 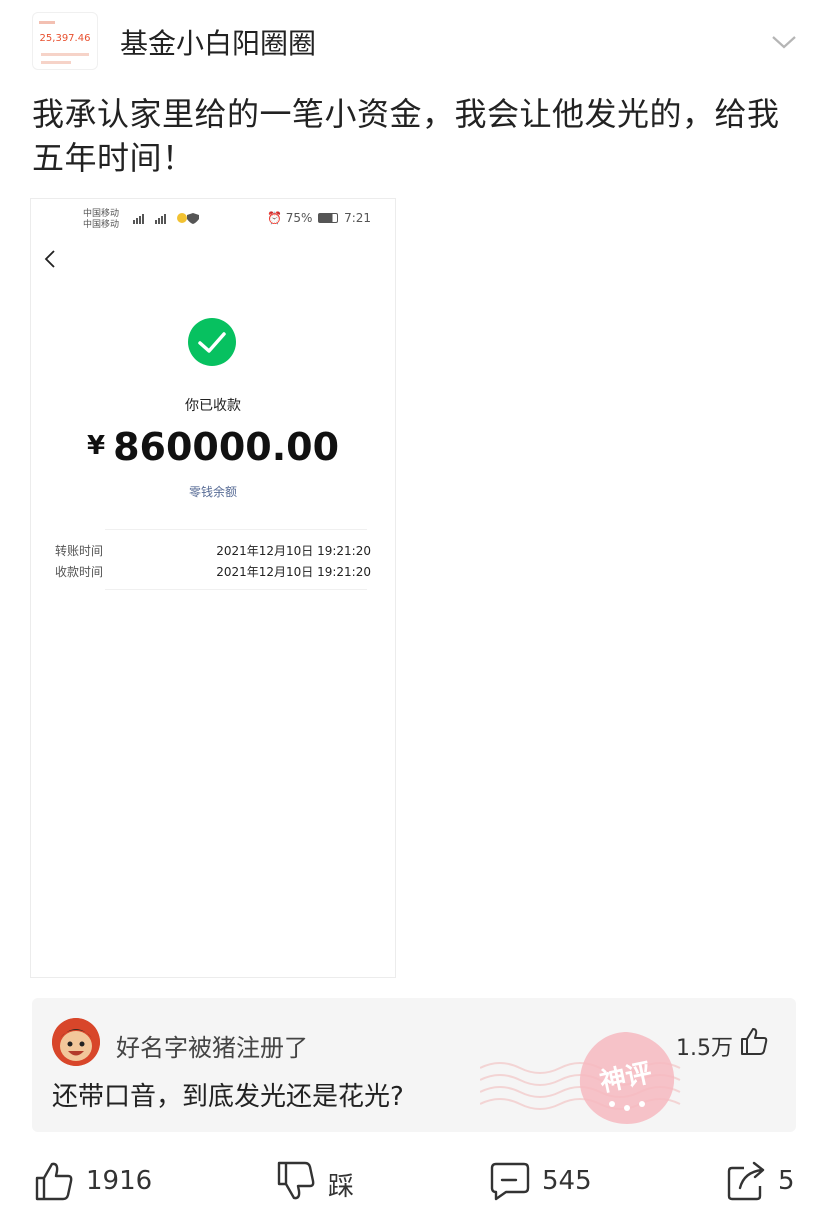 I want to click on success-check-icon, so click(x=212, y=342).